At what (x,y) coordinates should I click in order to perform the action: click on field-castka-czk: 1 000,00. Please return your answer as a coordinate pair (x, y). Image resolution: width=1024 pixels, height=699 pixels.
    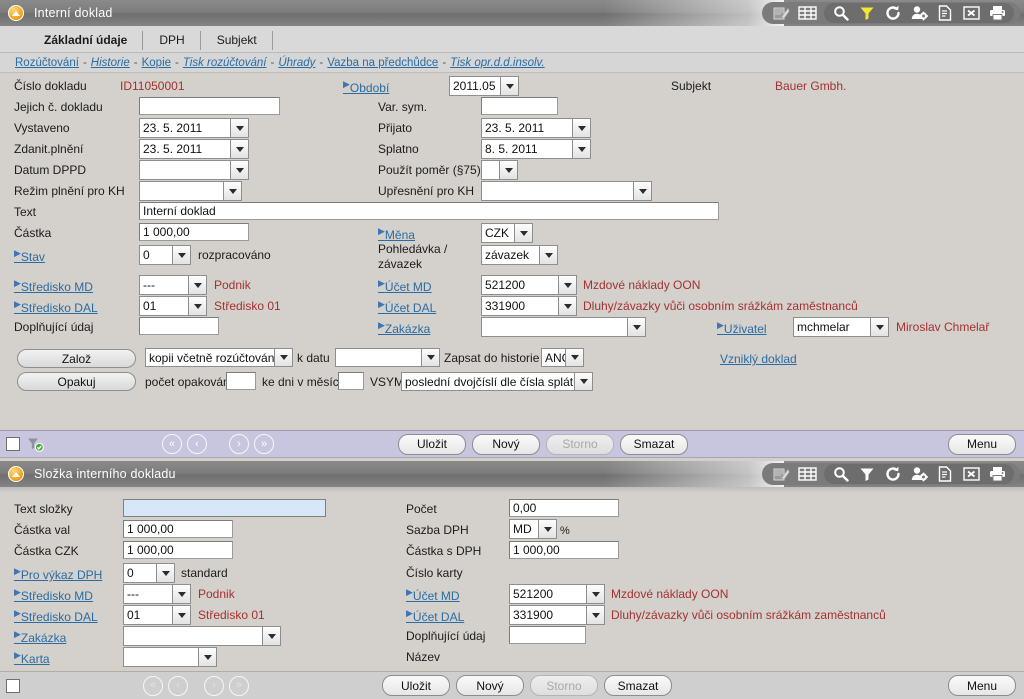
    Looking at the image, I should click on (178, 550).